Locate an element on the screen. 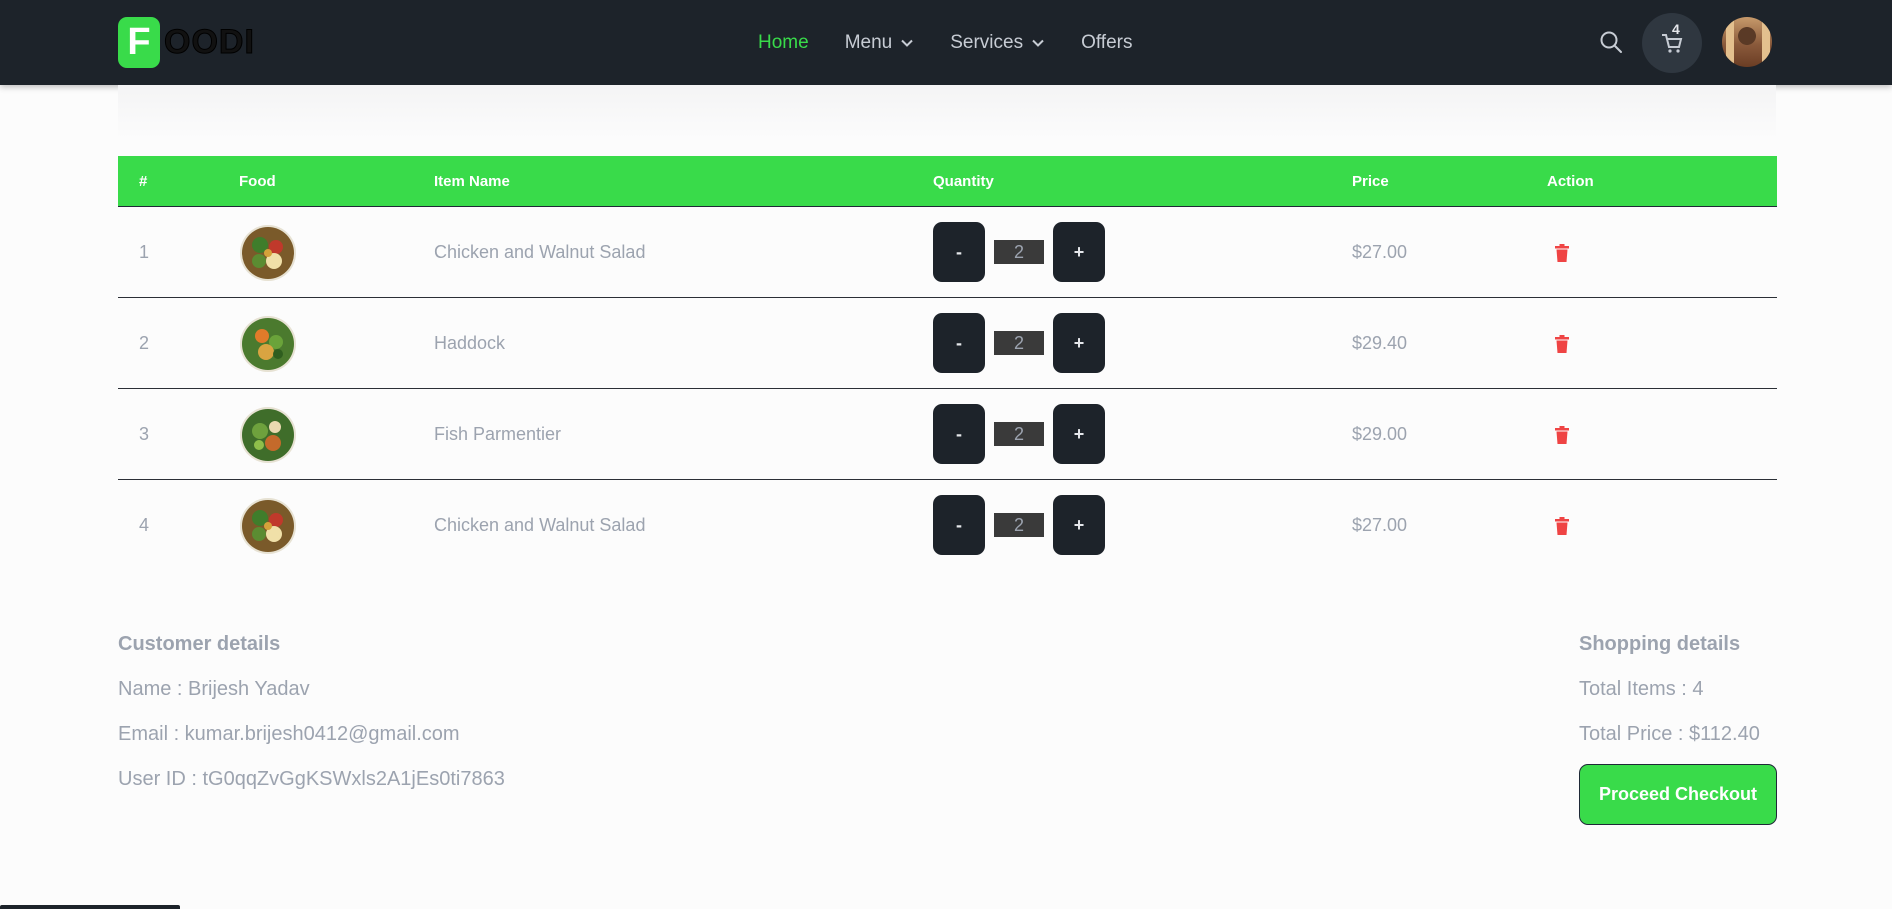  nav-item-label: Home is located at coordinates (783, 42).